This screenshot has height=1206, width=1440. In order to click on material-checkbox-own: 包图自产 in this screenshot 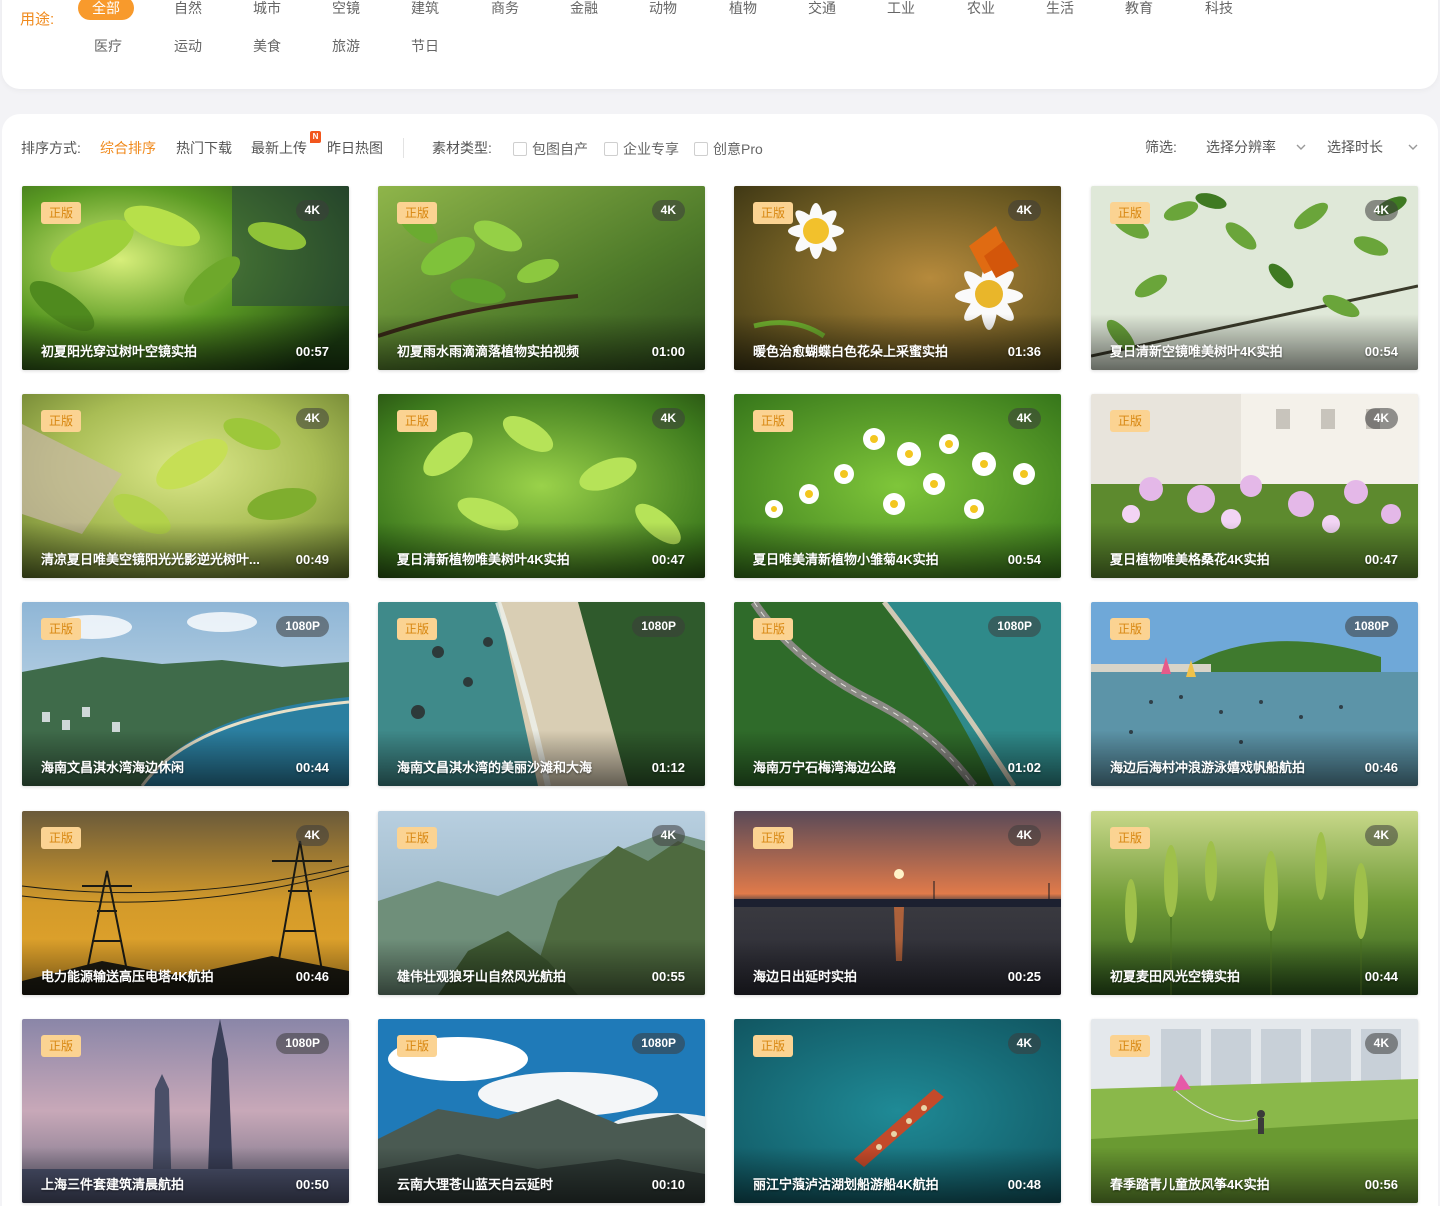, I will do `click(550, 149)`.